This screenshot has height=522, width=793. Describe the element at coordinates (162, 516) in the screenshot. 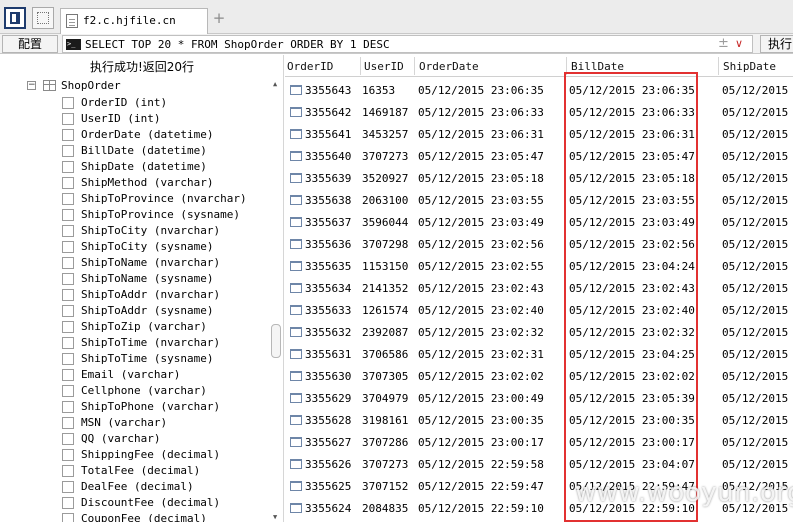

I see `tree-column-item: CouponFee (decimal)` at that location.